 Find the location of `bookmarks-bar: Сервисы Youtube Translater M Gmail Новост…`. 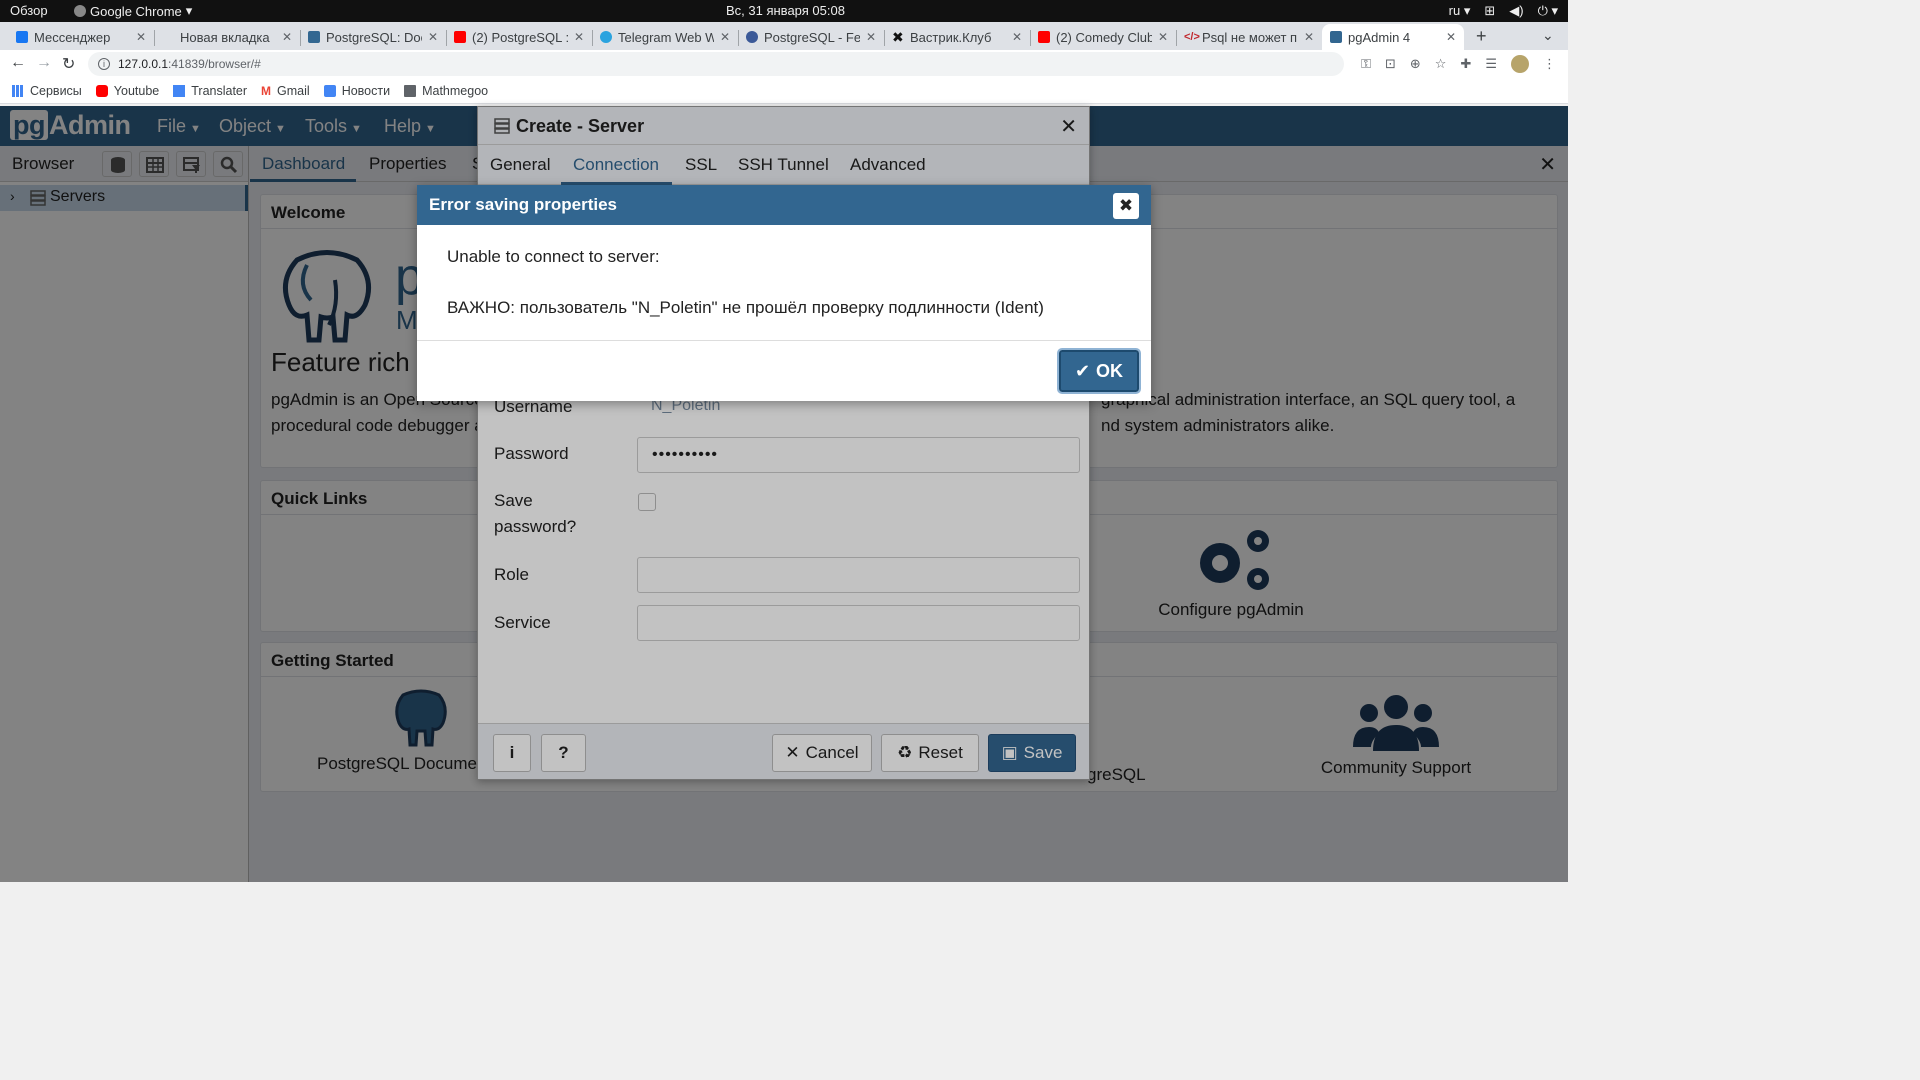

bookmarks-bar: Сервисы Youtube Translater M Gmail Новост… is located at coordinates (784, 91).